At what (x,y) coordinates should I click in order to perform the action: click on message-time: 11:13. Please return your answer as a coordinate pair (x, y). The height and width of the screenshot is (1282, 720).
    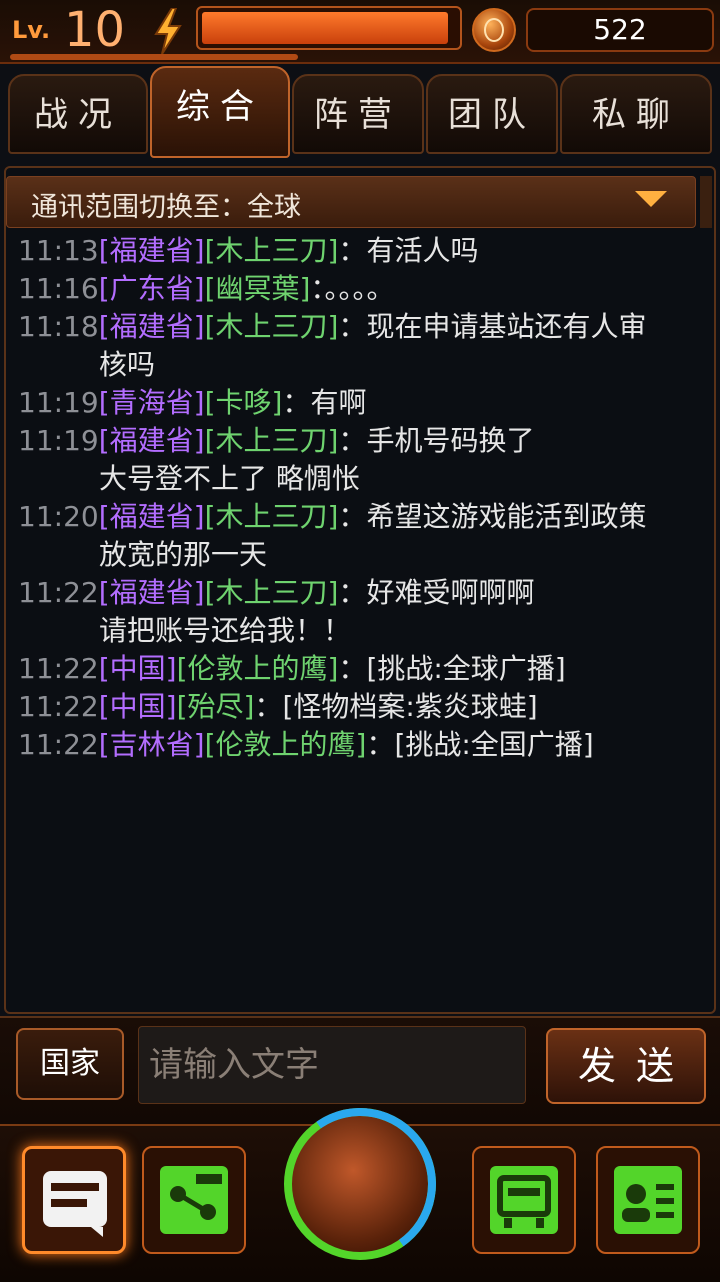
    Looking at the image, I should click on (58, 250).